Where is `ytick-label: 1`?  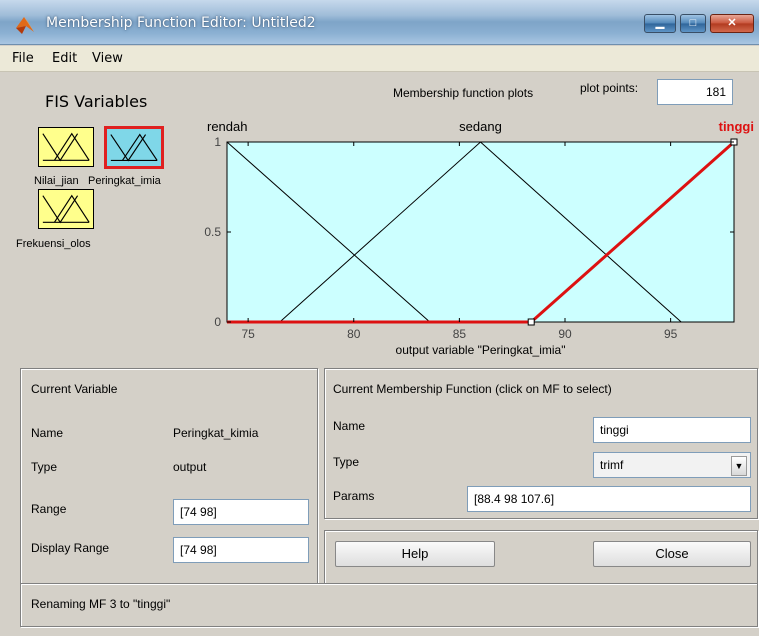
ytick-label: 1 is located at coordinates (217, 142).